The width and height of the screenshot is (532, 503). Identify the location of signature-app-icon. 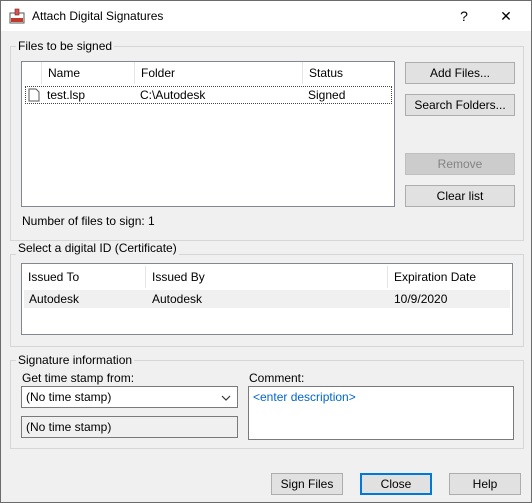
(17, 16).